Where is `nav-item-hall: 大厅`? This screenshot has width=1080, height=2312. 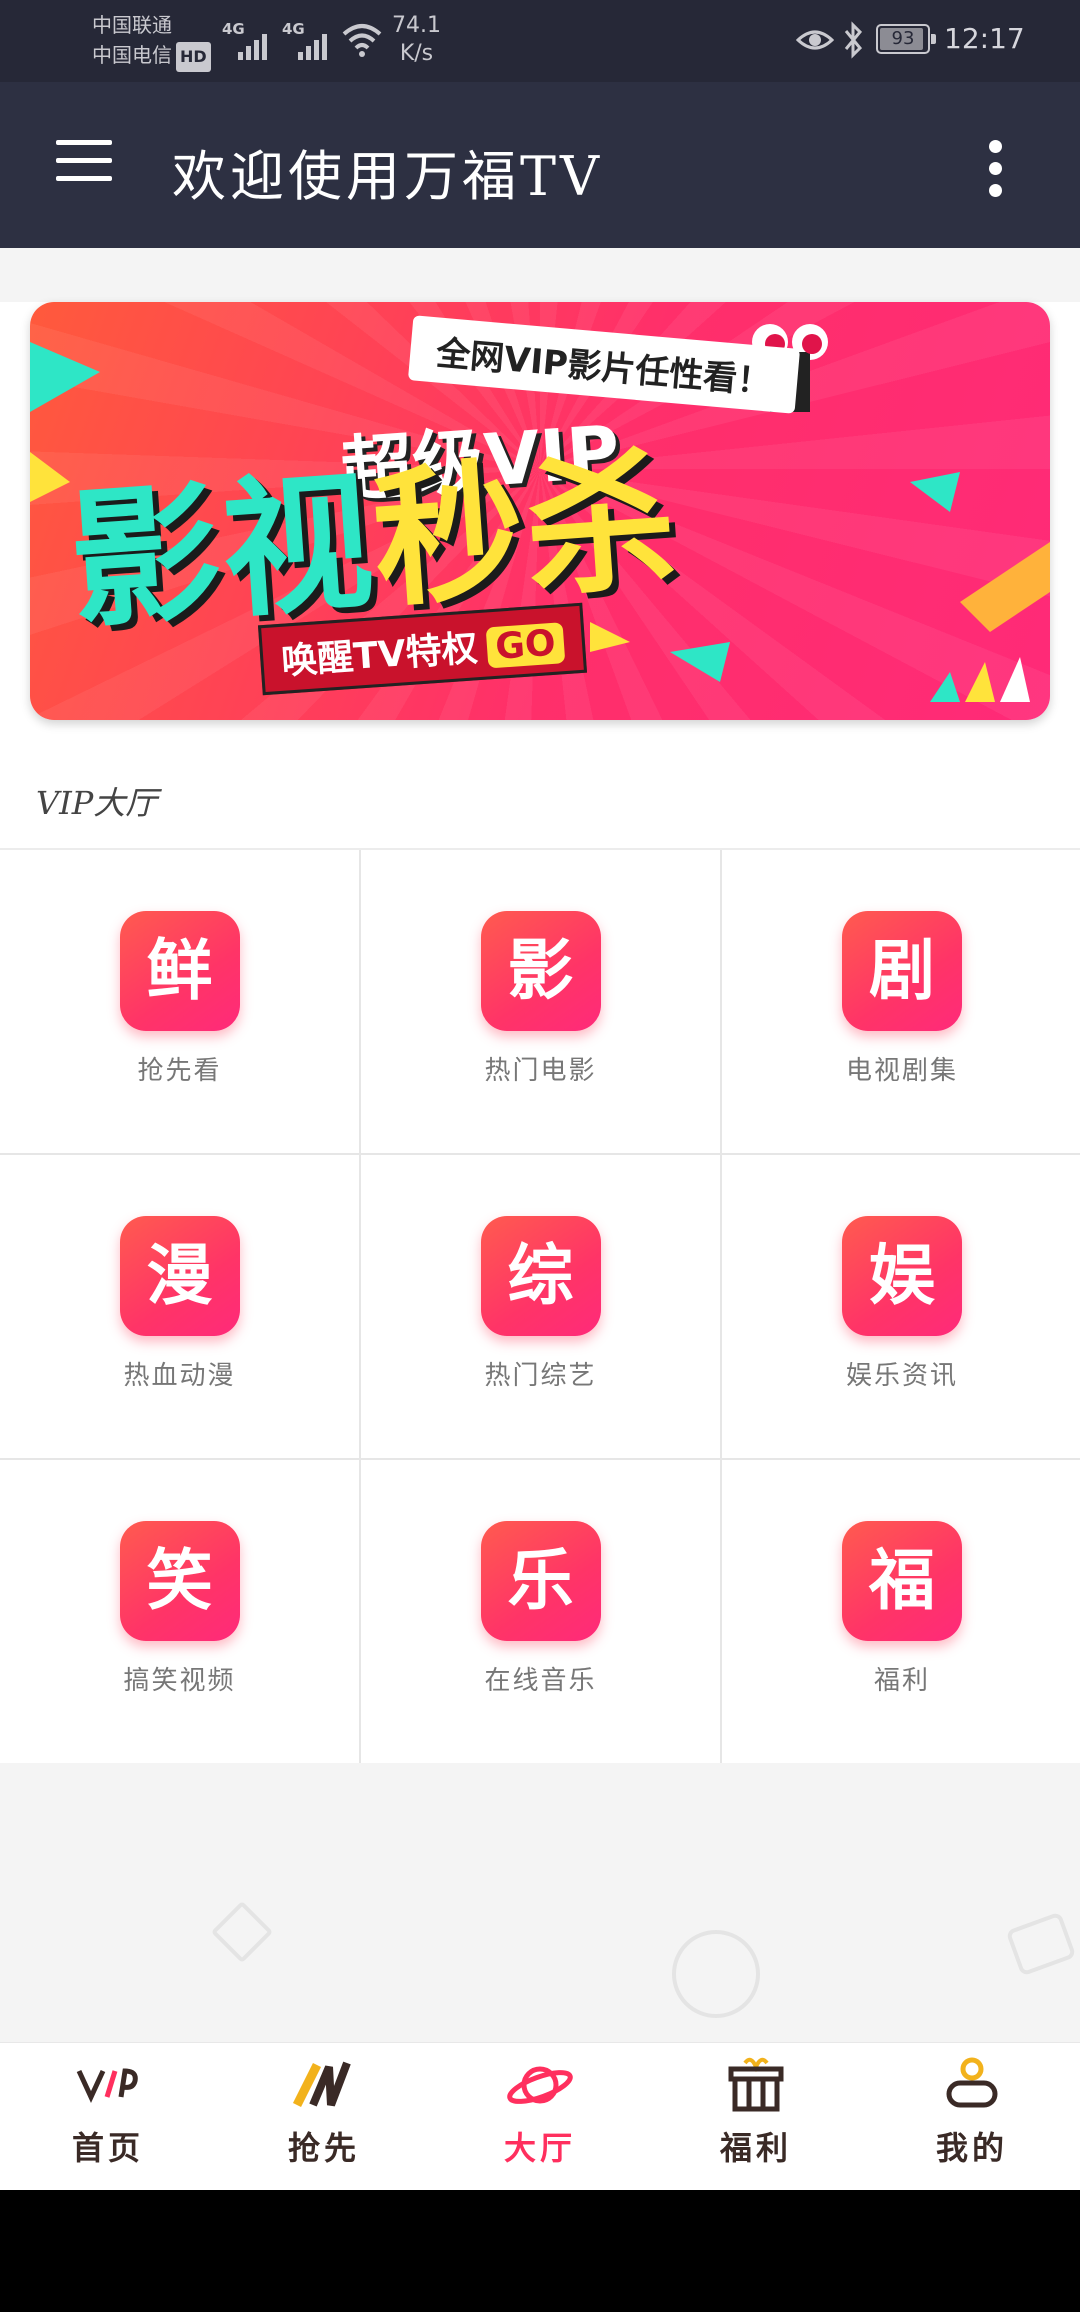 nav-item-hall: 大厅 is located at coordinates (540, 2117).